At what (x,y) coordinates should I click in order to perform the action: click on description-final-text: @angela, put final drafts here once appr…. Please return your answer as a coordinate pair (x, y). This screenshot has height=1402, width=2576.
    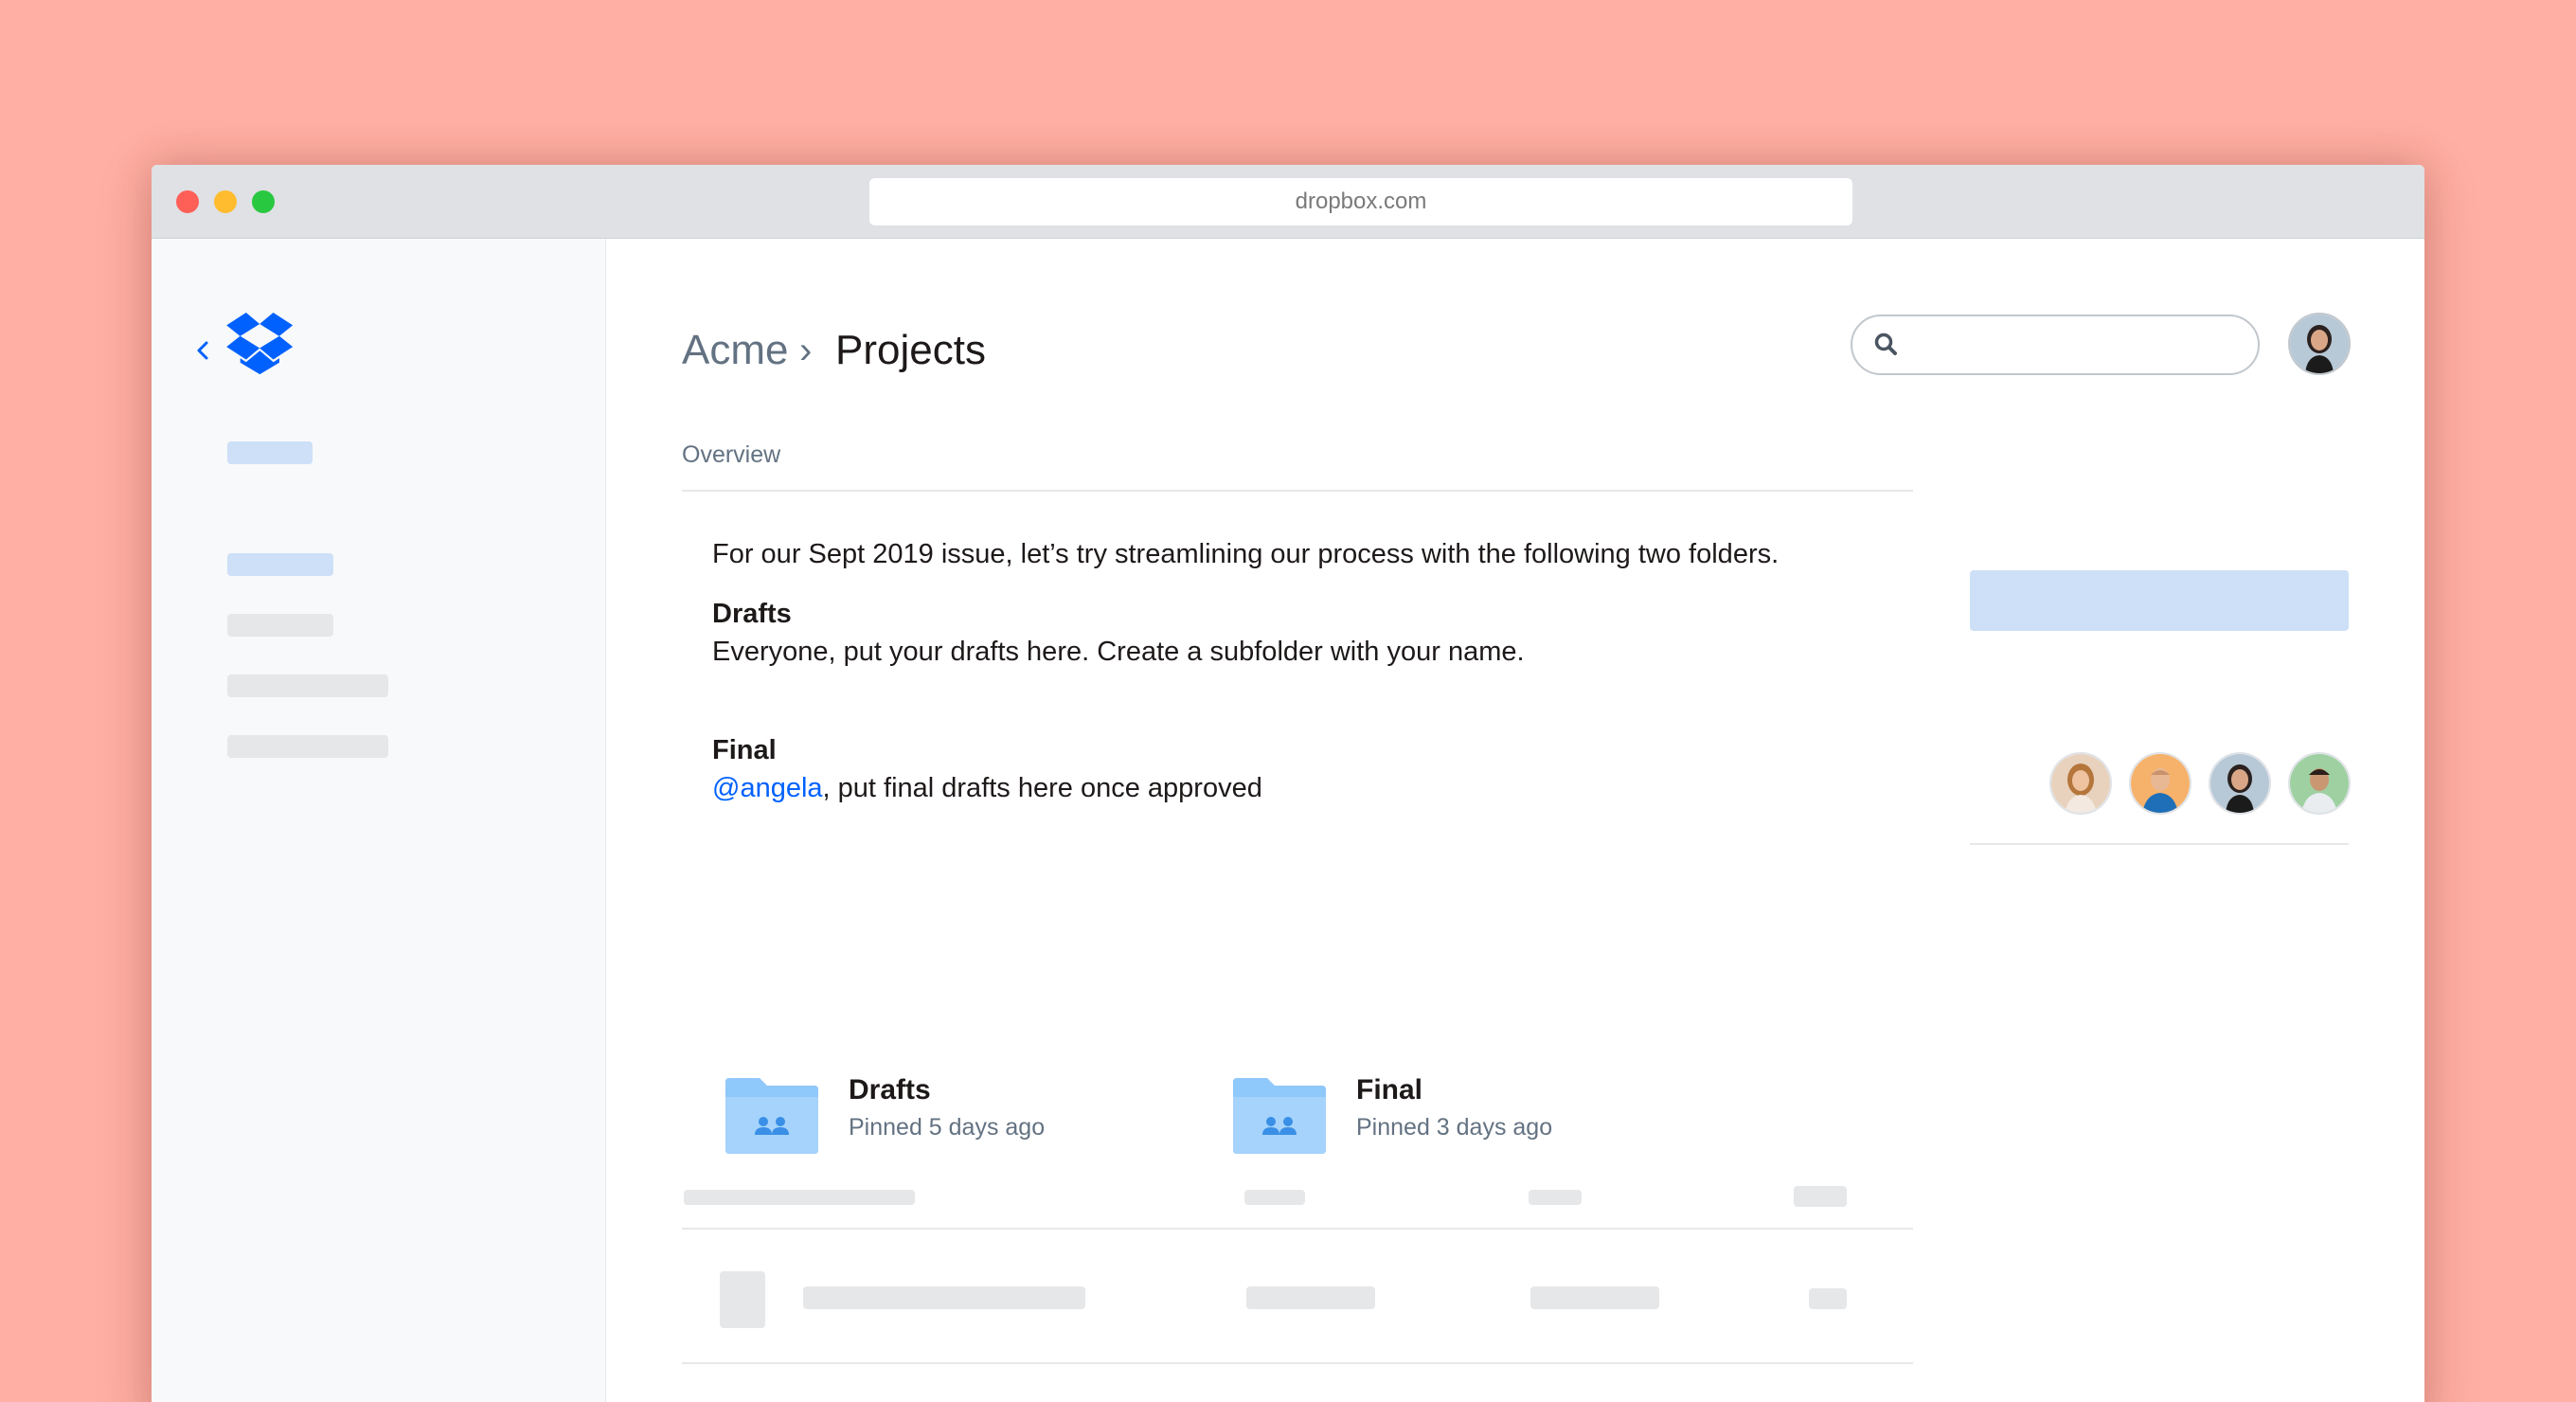
    Looking at the image, I should click on (987, 788).